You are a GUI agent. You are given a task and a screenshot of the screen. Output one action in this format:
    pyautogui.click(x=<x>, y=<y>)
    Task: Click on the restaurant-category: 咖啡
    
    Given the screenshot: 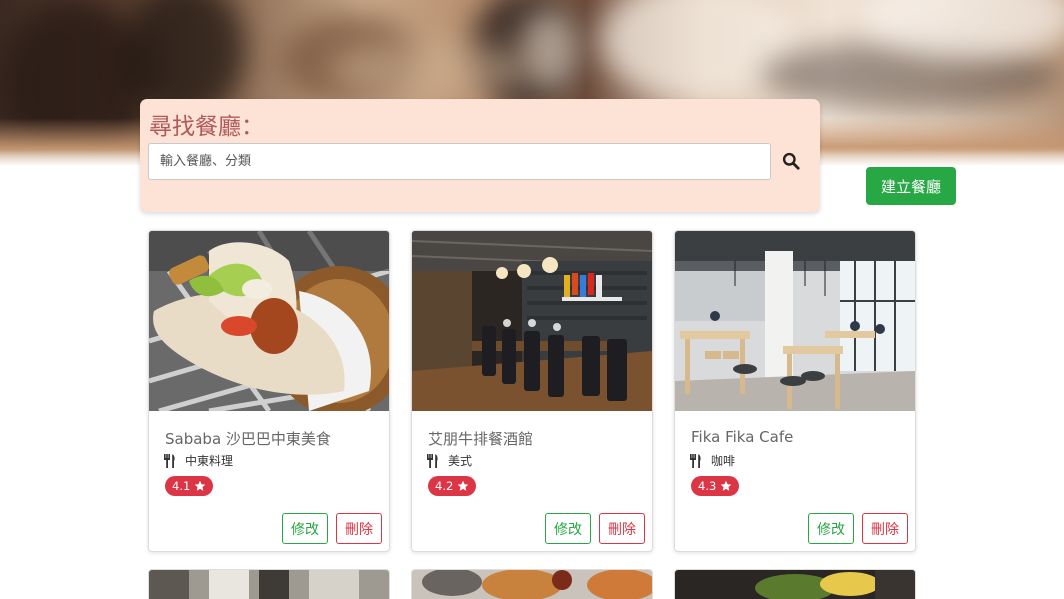 What is the action you would take?
    pyautogui.click(x=712, y=460)
    